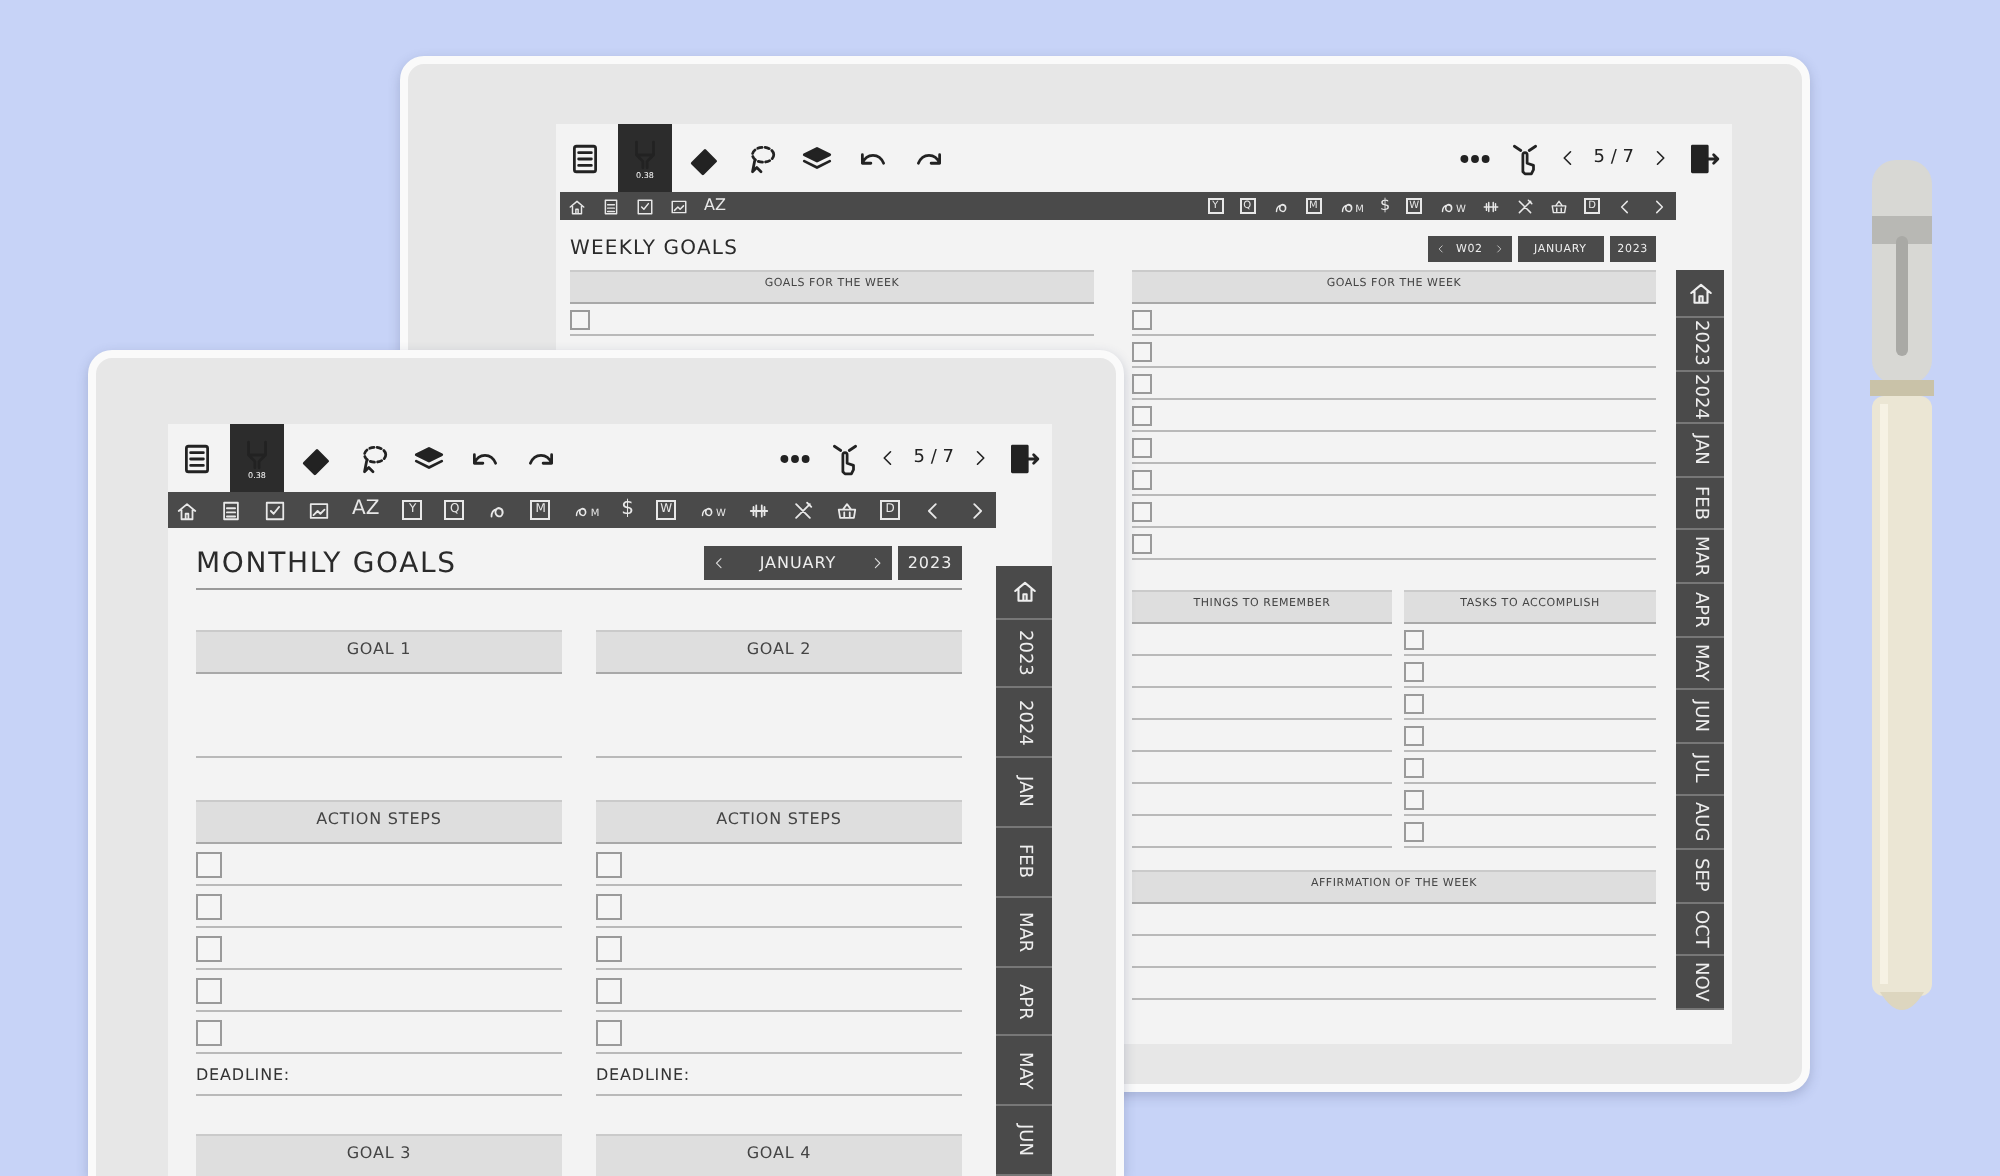 This screenshot has width=2000, height=1176. I want to click on section-header: GOAL 2, so click(779, 652).